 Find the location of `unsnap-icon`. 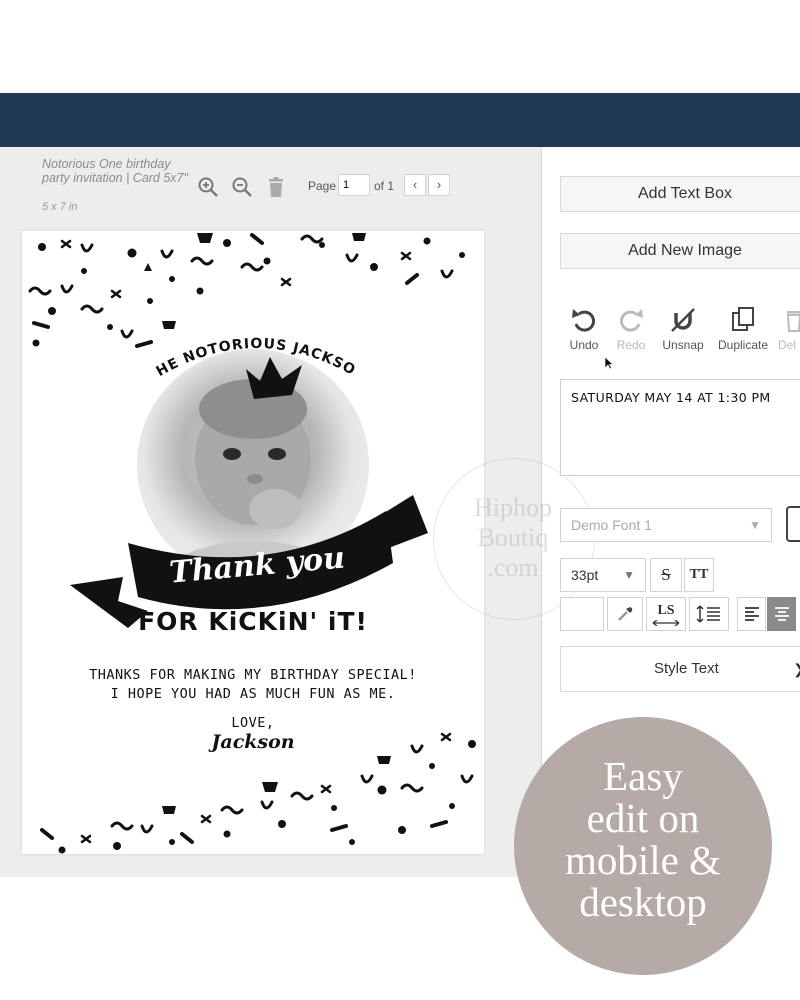

unsnap-icon is located at coordinates (683, 320).